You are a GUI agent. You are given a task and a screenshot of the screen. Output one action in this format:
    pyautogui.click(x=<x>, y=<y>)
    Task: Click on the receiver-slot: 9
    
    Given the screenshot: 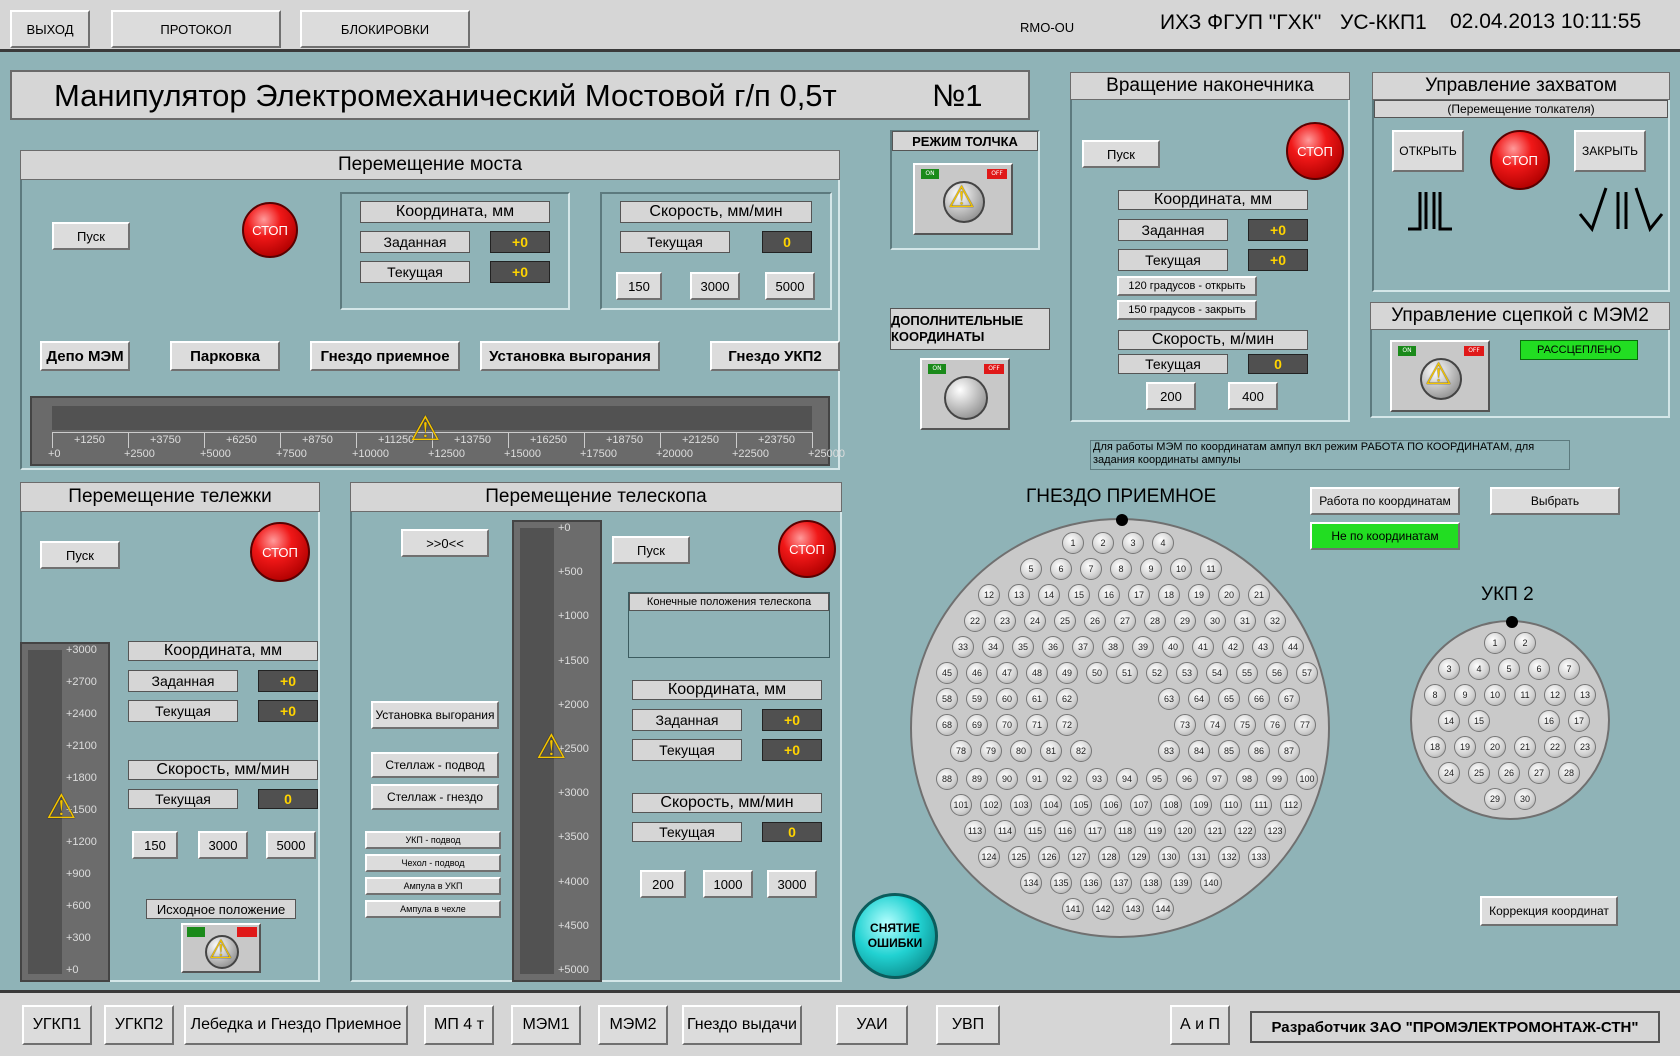 What is the action you would take?
    pyautogui.click(x=1151, y=569)
    